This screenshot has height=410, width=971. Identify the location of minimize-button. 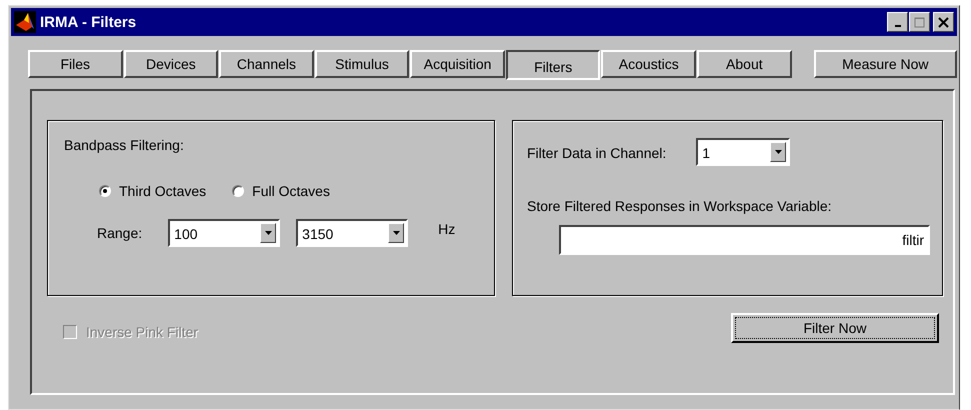
(897, 22).